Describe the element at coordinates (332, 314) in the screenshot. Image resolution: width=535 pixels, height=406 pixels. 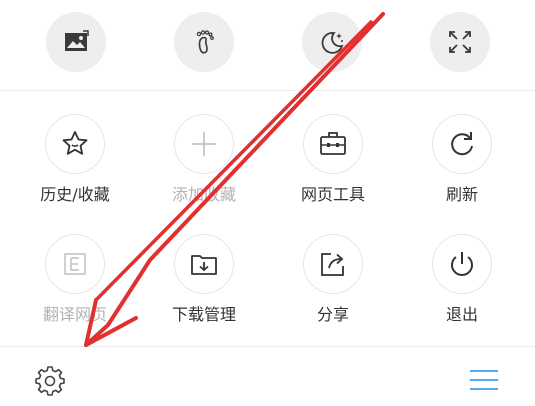
I see `menu-item-label: 分享` at that location.